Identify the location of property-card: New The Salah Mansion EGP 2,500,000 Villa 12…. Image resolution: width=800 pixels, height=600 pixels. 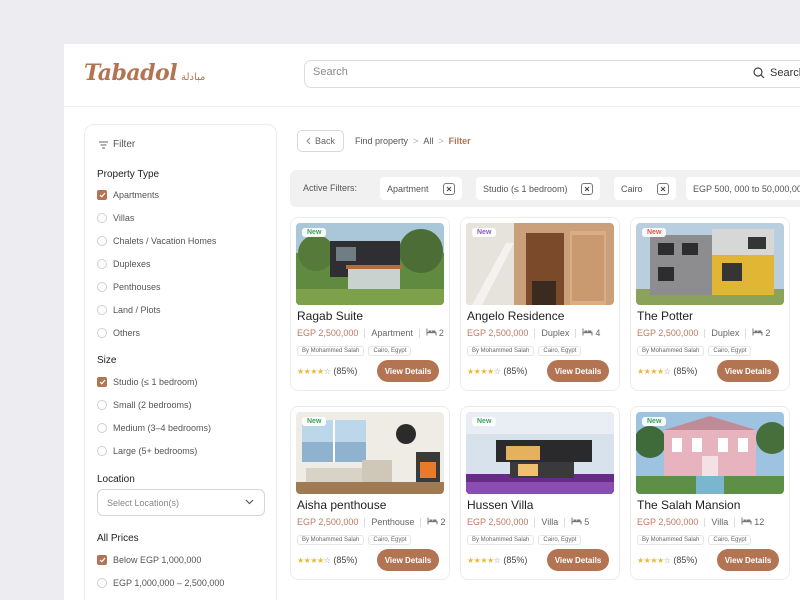
(710, 493).